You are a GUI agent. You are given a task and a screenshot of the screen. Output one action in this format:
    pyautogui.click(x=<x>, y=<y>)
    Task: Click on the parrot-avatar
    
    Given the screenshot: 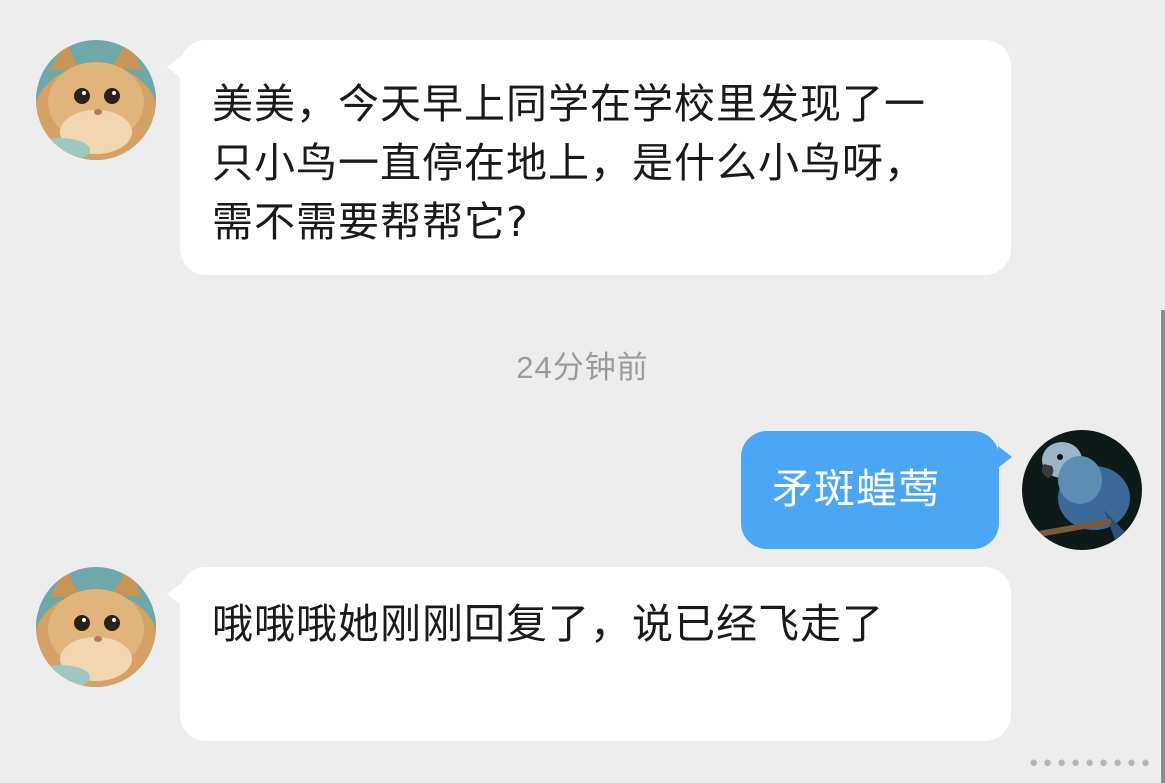 What is the action you would take?
    pyautogui.click(x=1082, y=490)
    